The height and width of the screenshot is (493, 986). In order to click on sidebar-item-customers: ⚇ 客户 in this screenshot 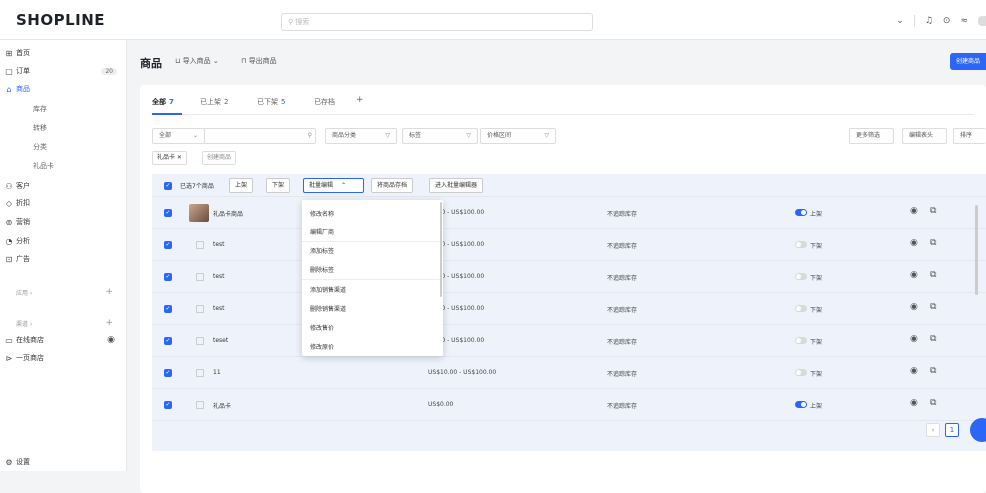, I will do `click(63, 186)`.